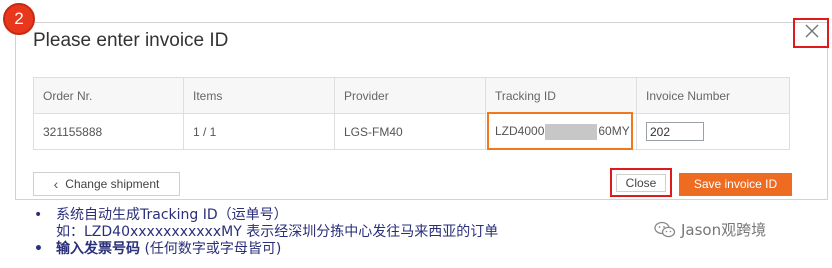 The height and width of the screenshot is (268, 832). I want to click on order-nr-cell: 321155888, so click(108, 131).